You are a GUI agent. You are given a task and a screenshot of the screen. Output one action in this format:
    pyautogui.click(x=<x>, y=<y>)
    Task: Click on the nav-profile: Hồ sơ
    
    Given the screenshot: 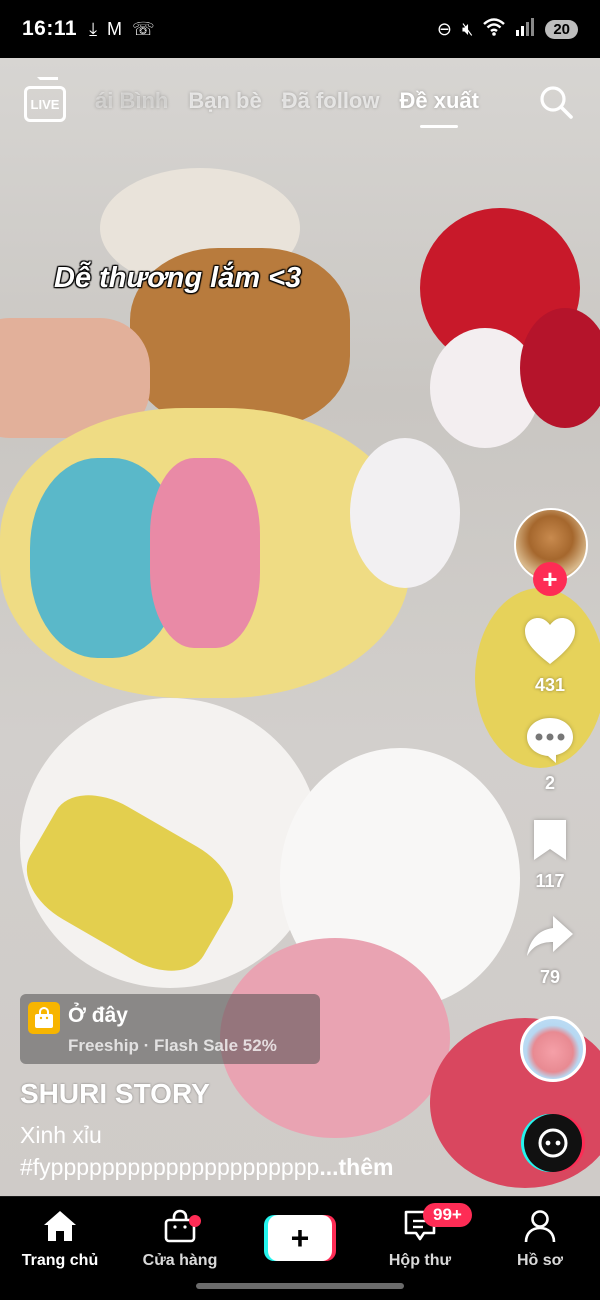 What is the action you would take?
    pyautogui.click(x=540, y=1239)
    